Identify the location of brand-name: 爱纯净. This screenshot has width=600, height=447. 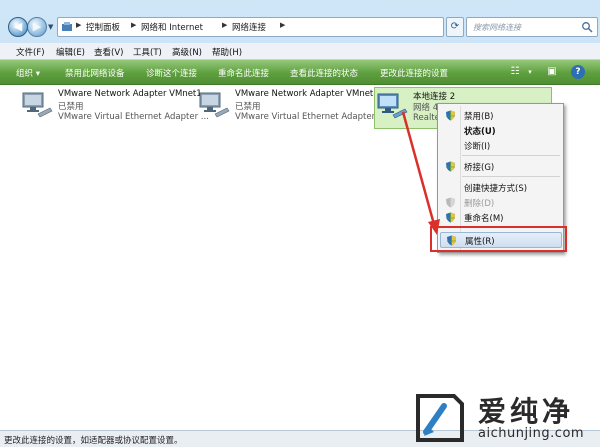
(526, 411).